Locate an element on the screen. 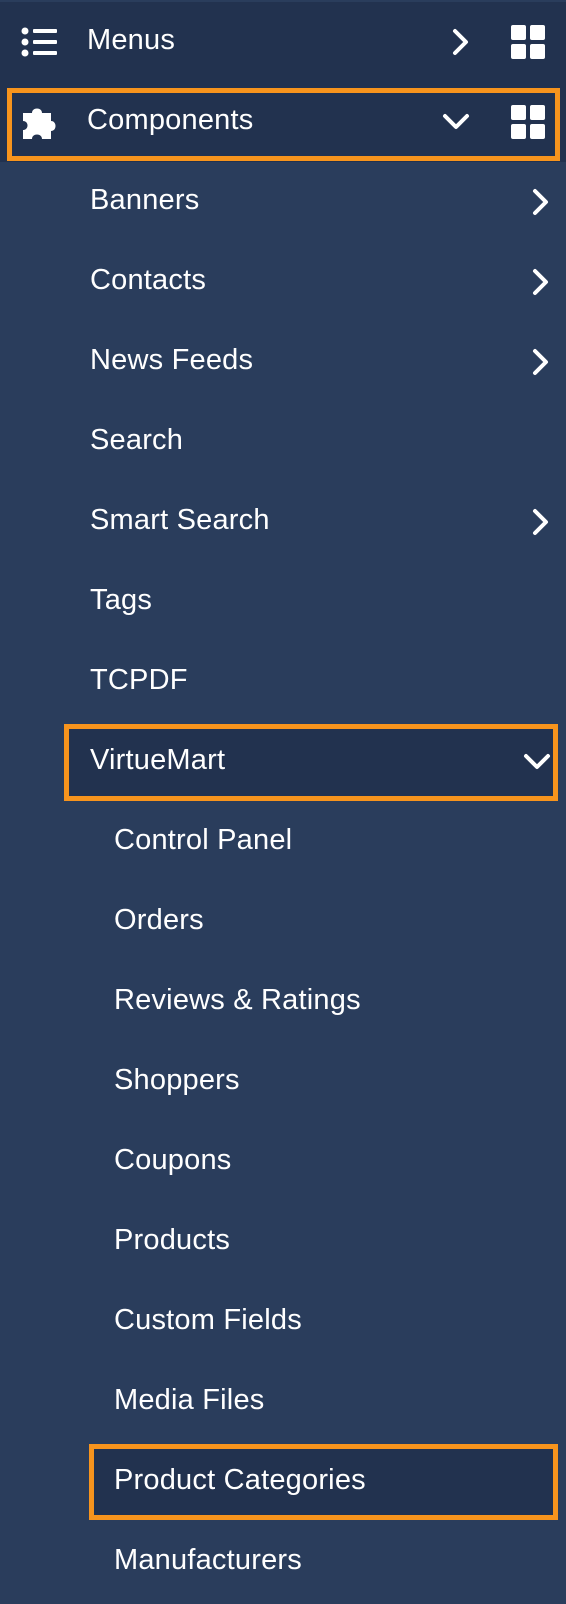 This screenshot has width=566, height=1604. virtuemart-item-coupons: Coupons is located at coordinates (283, 1162).